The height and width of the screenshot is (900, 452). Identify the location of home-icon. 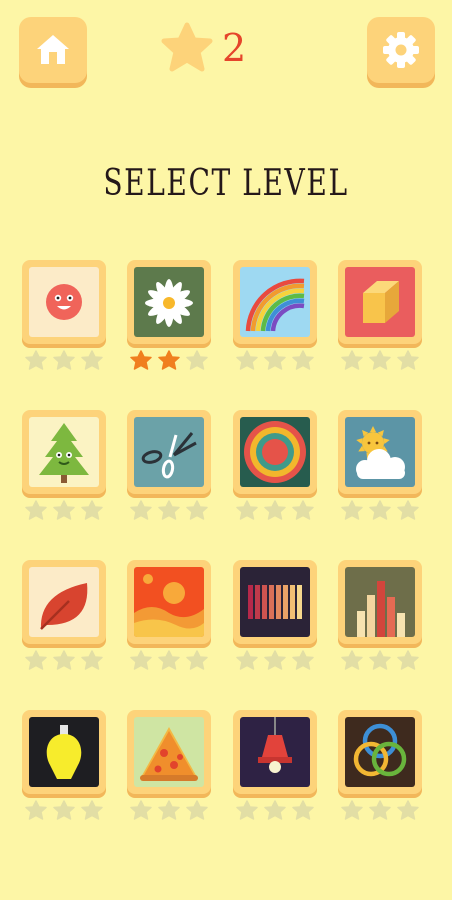
(53, 49).